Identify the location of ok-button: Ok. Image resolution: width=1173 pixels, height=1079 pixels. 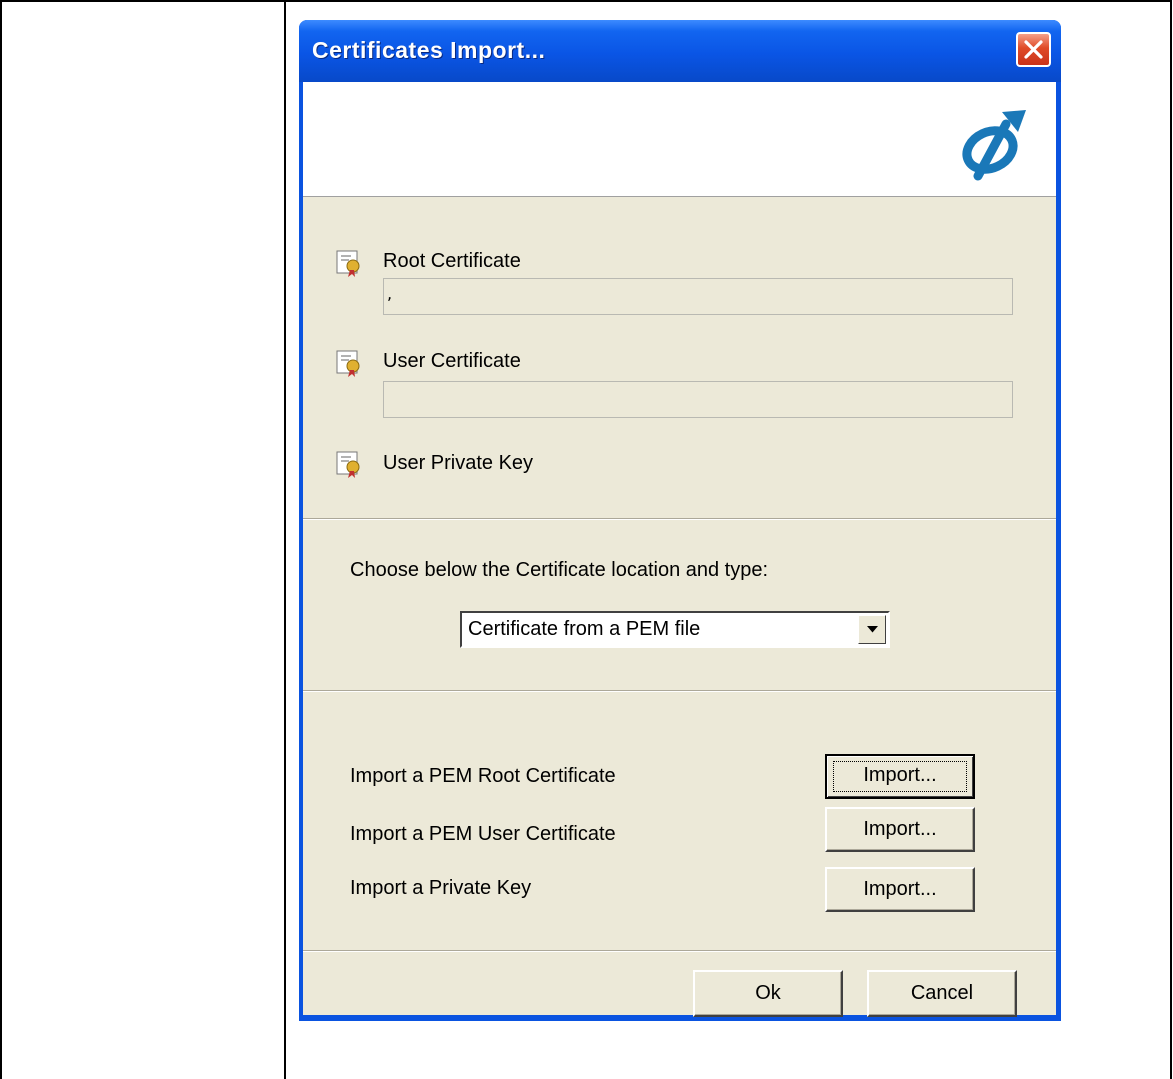
(768, 993).